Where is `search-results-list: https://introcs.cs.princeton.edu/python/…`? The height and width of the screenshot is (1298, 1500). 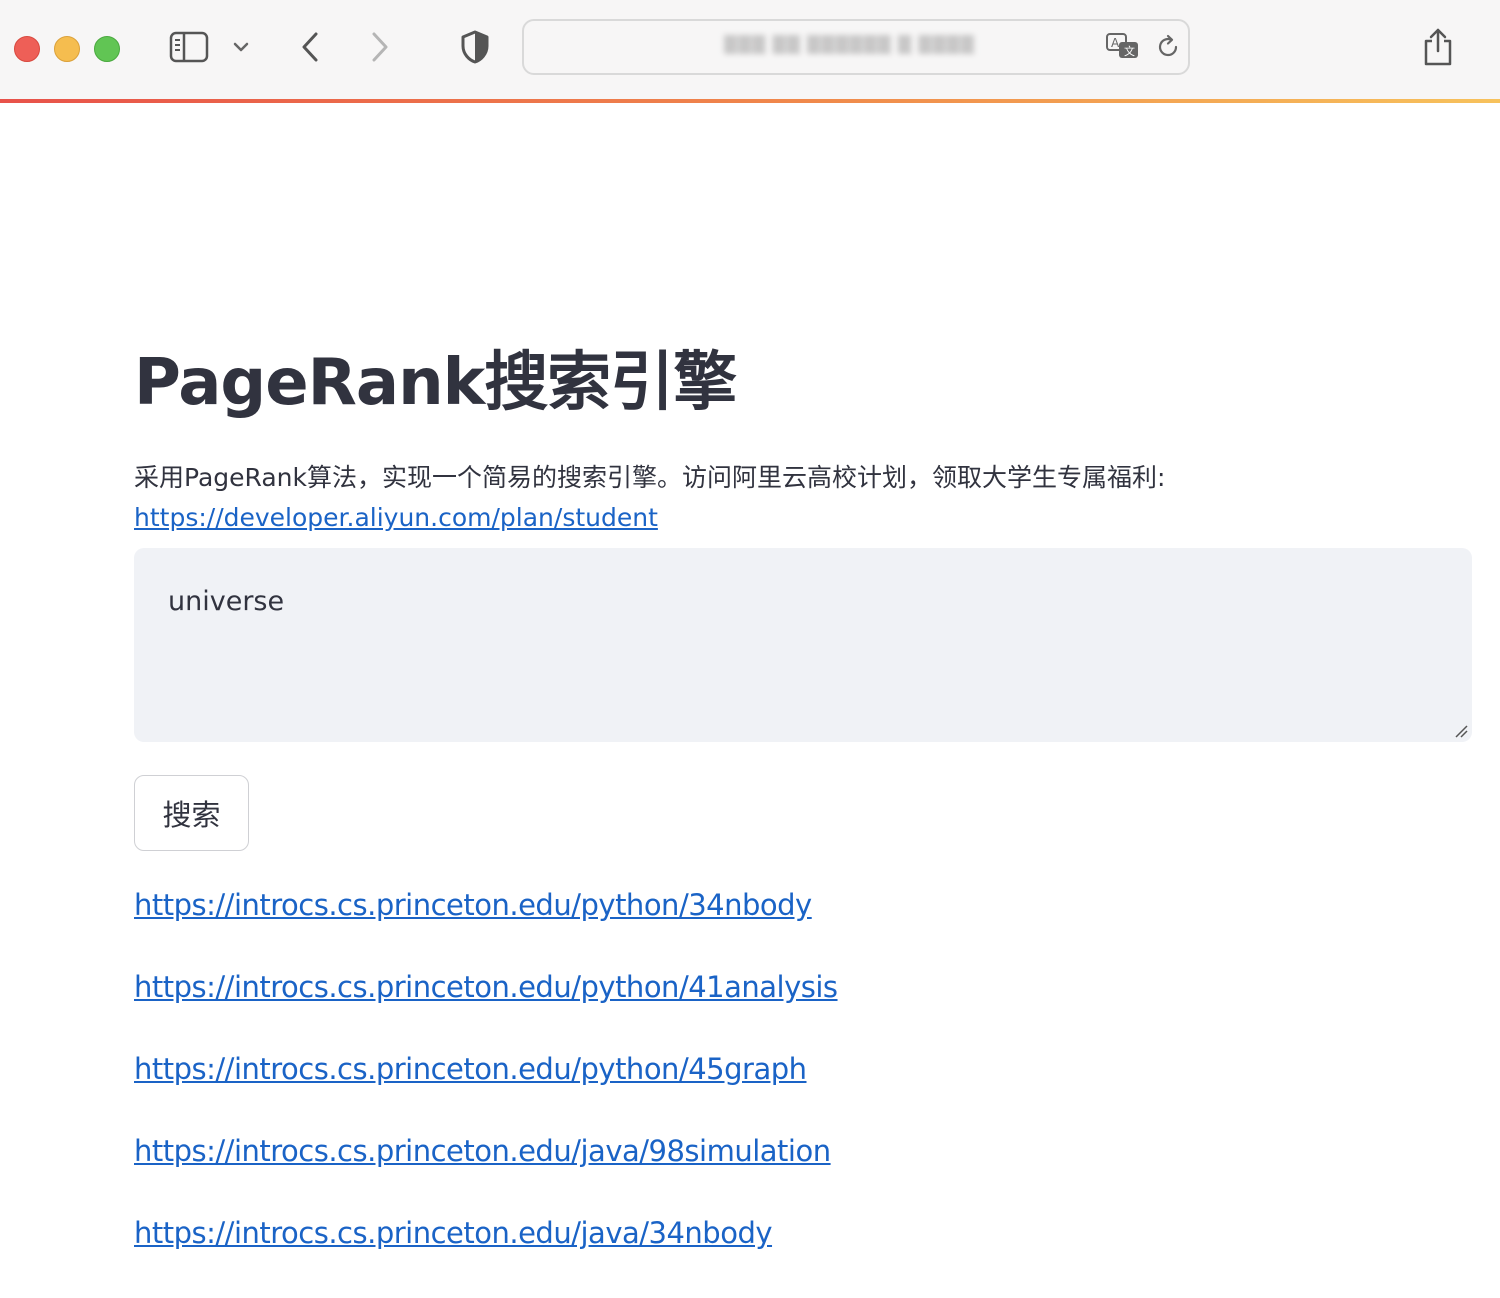 search-results-list: https://introcs.cs.princeton.edu/python/… is located at coordinates (486, 1093).